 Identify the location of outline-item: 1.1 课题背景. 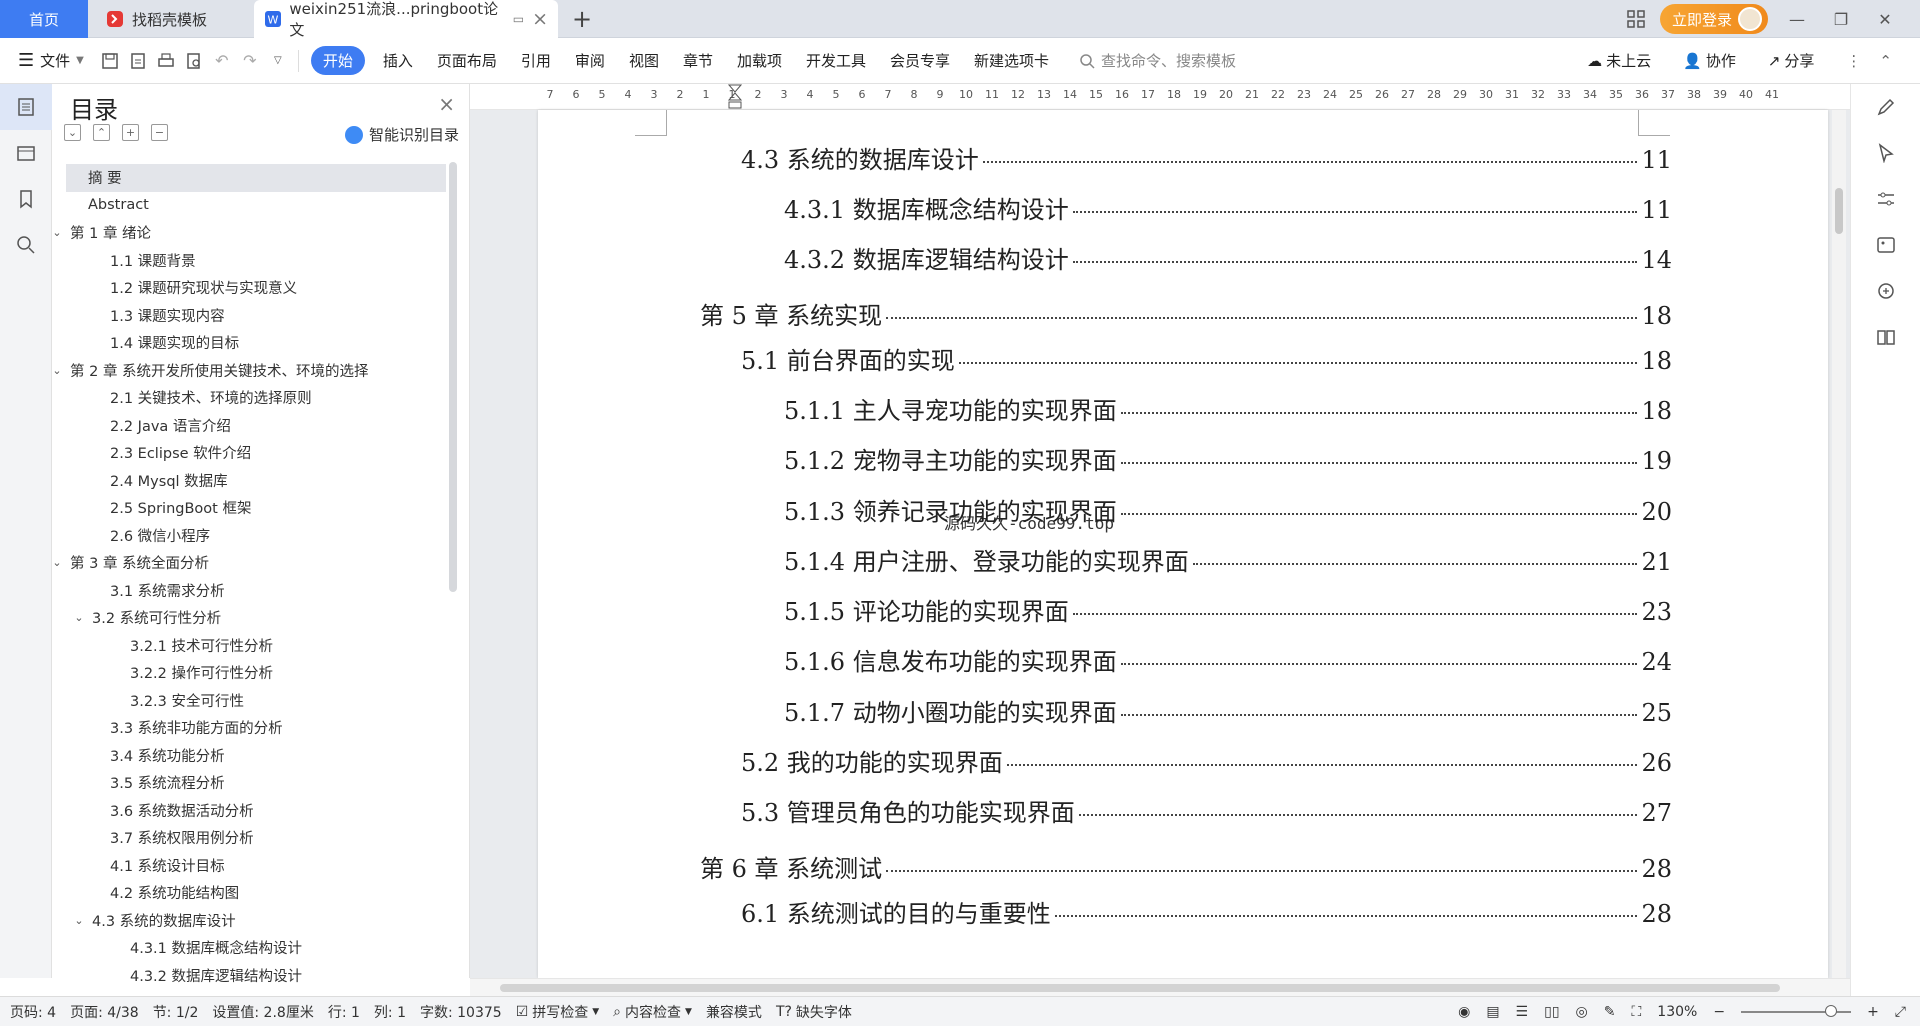
(256, 261).